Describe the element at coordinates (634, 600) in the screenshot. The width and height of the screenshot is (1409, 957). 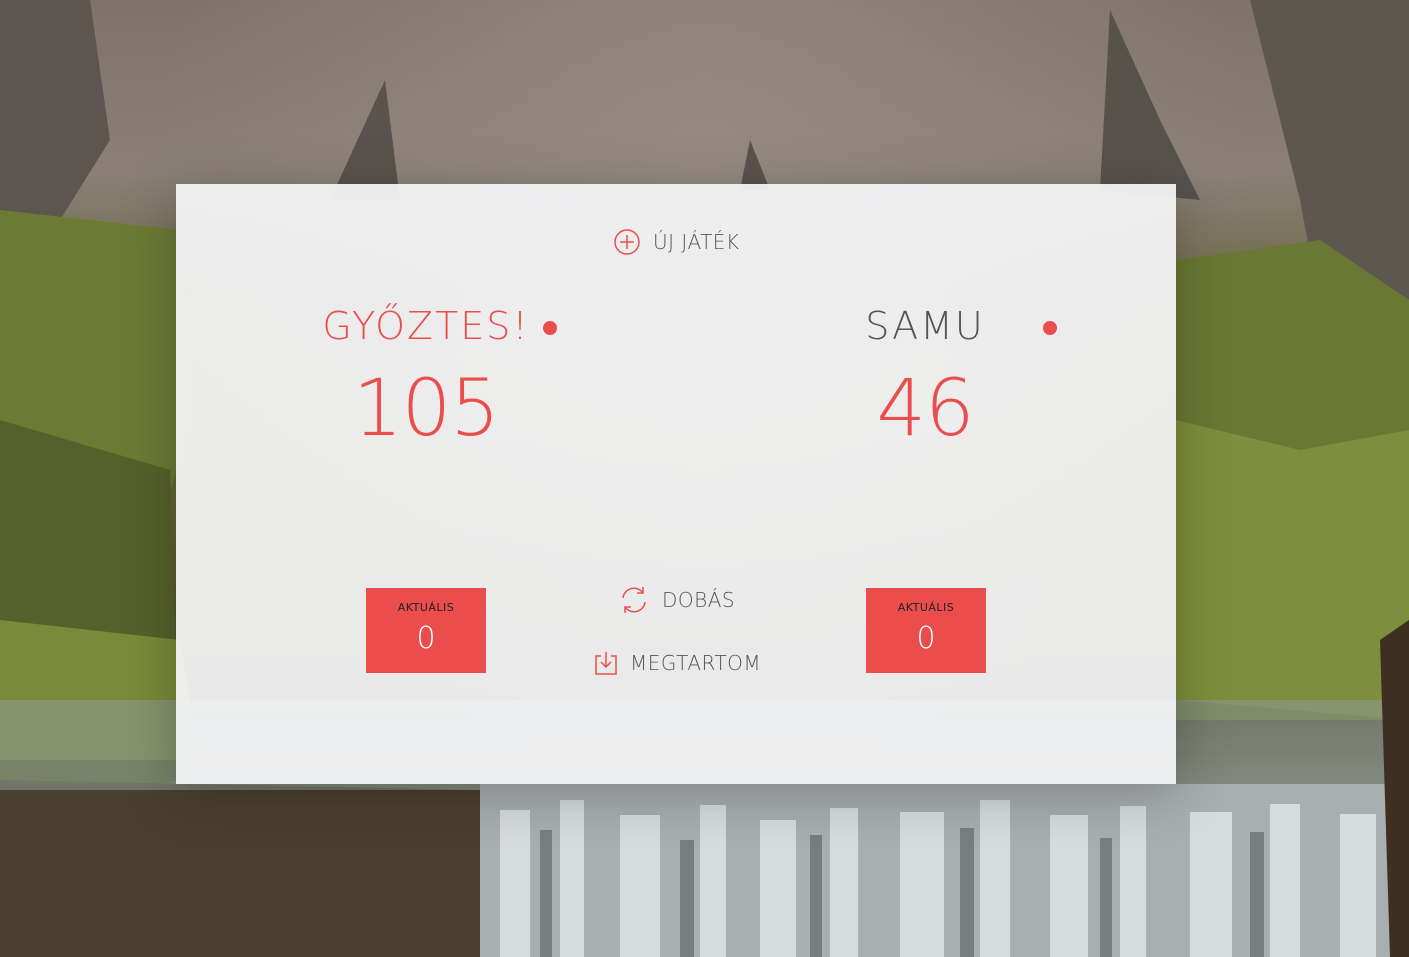
I see `refresh-icon` at that location.